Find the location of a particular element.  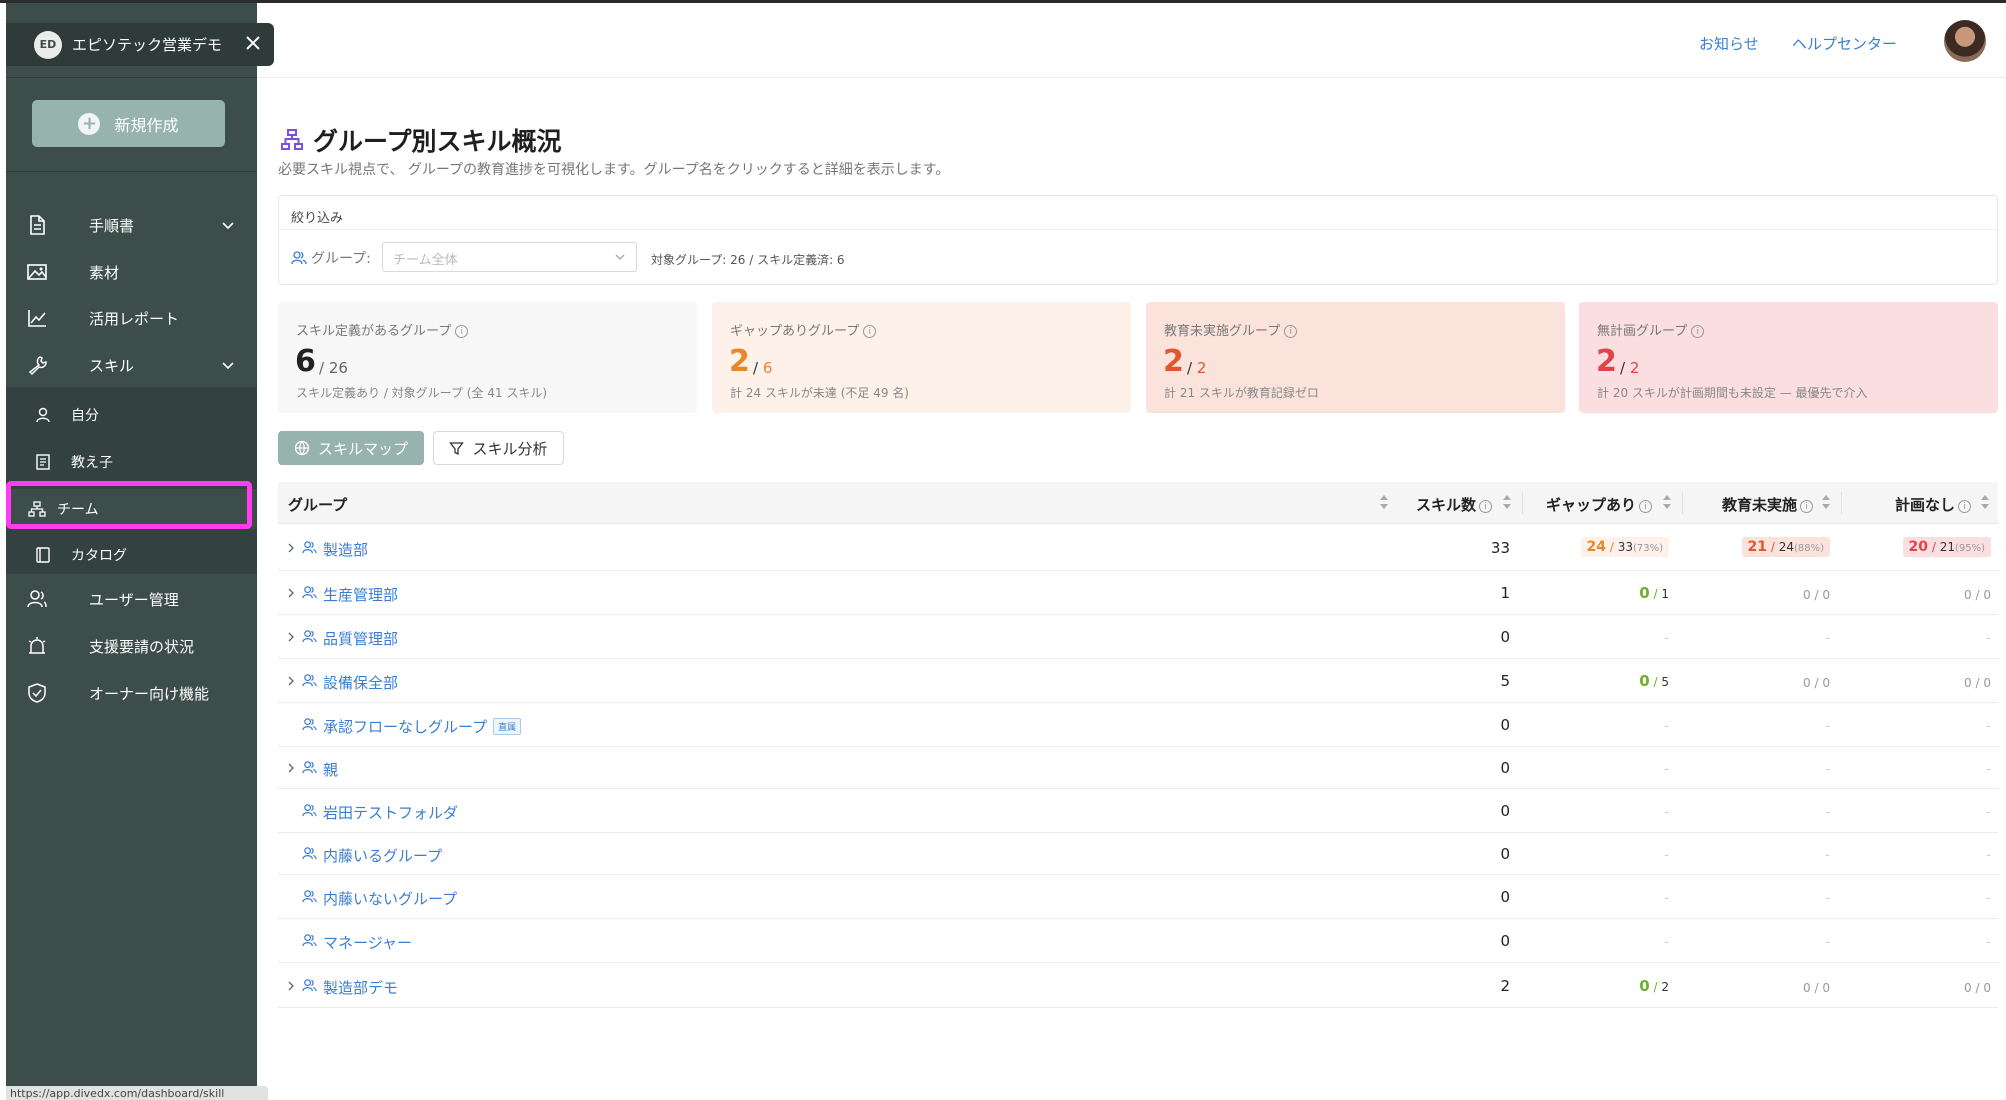

table-row: 設備保全部 5 0 / 50 / 00 / 0 is located at coordinates (1138, 681).